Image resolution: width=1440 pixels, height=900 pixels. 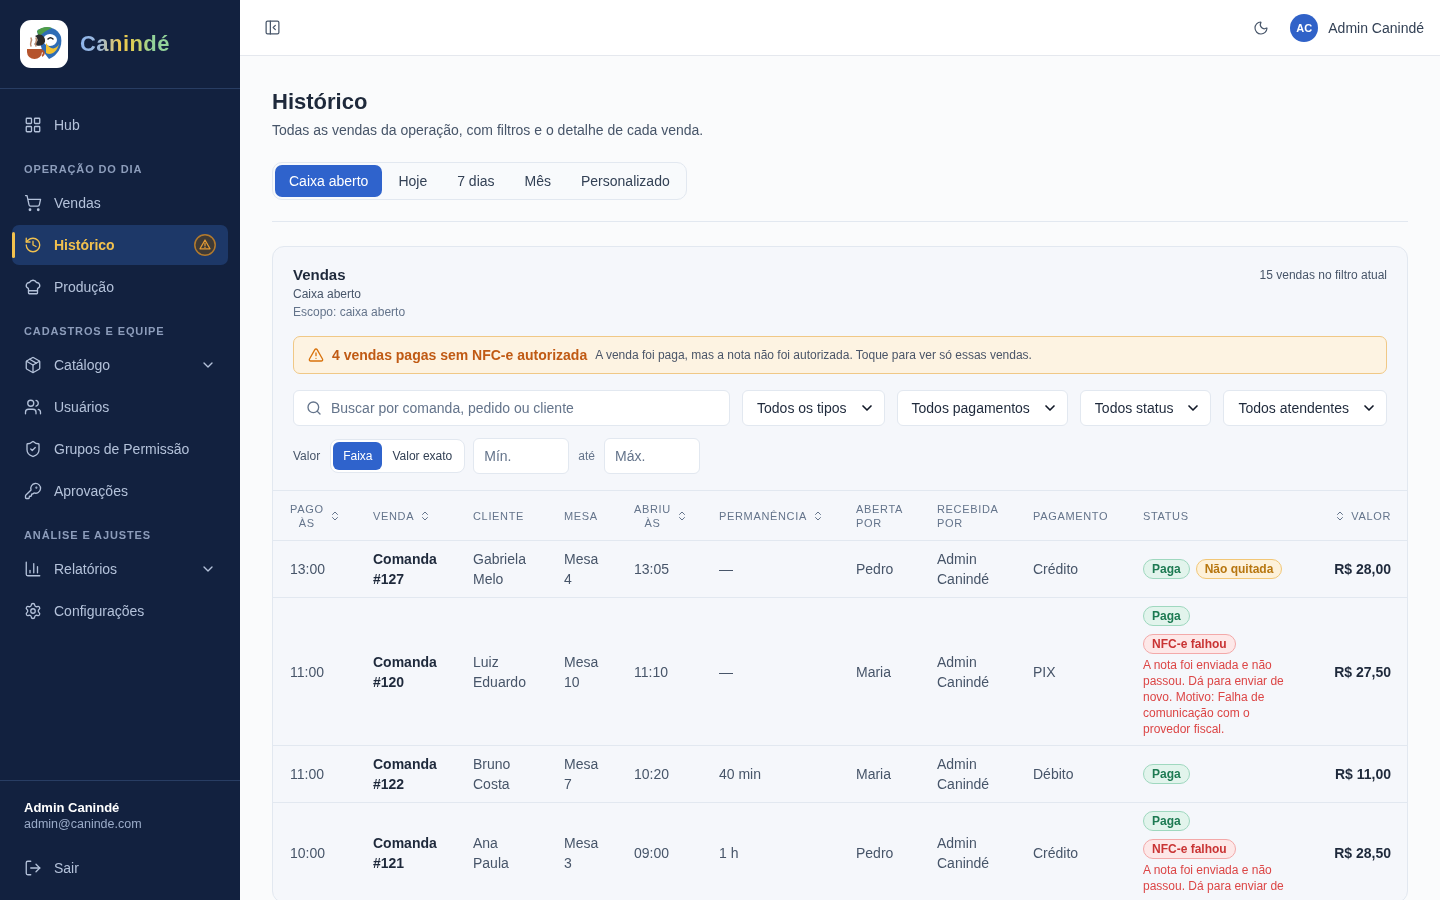 What do you see at coordinates (1239, 569) in the screenshot?
I see `status-badge: Não quitada` at bounding box center [1239, 569].